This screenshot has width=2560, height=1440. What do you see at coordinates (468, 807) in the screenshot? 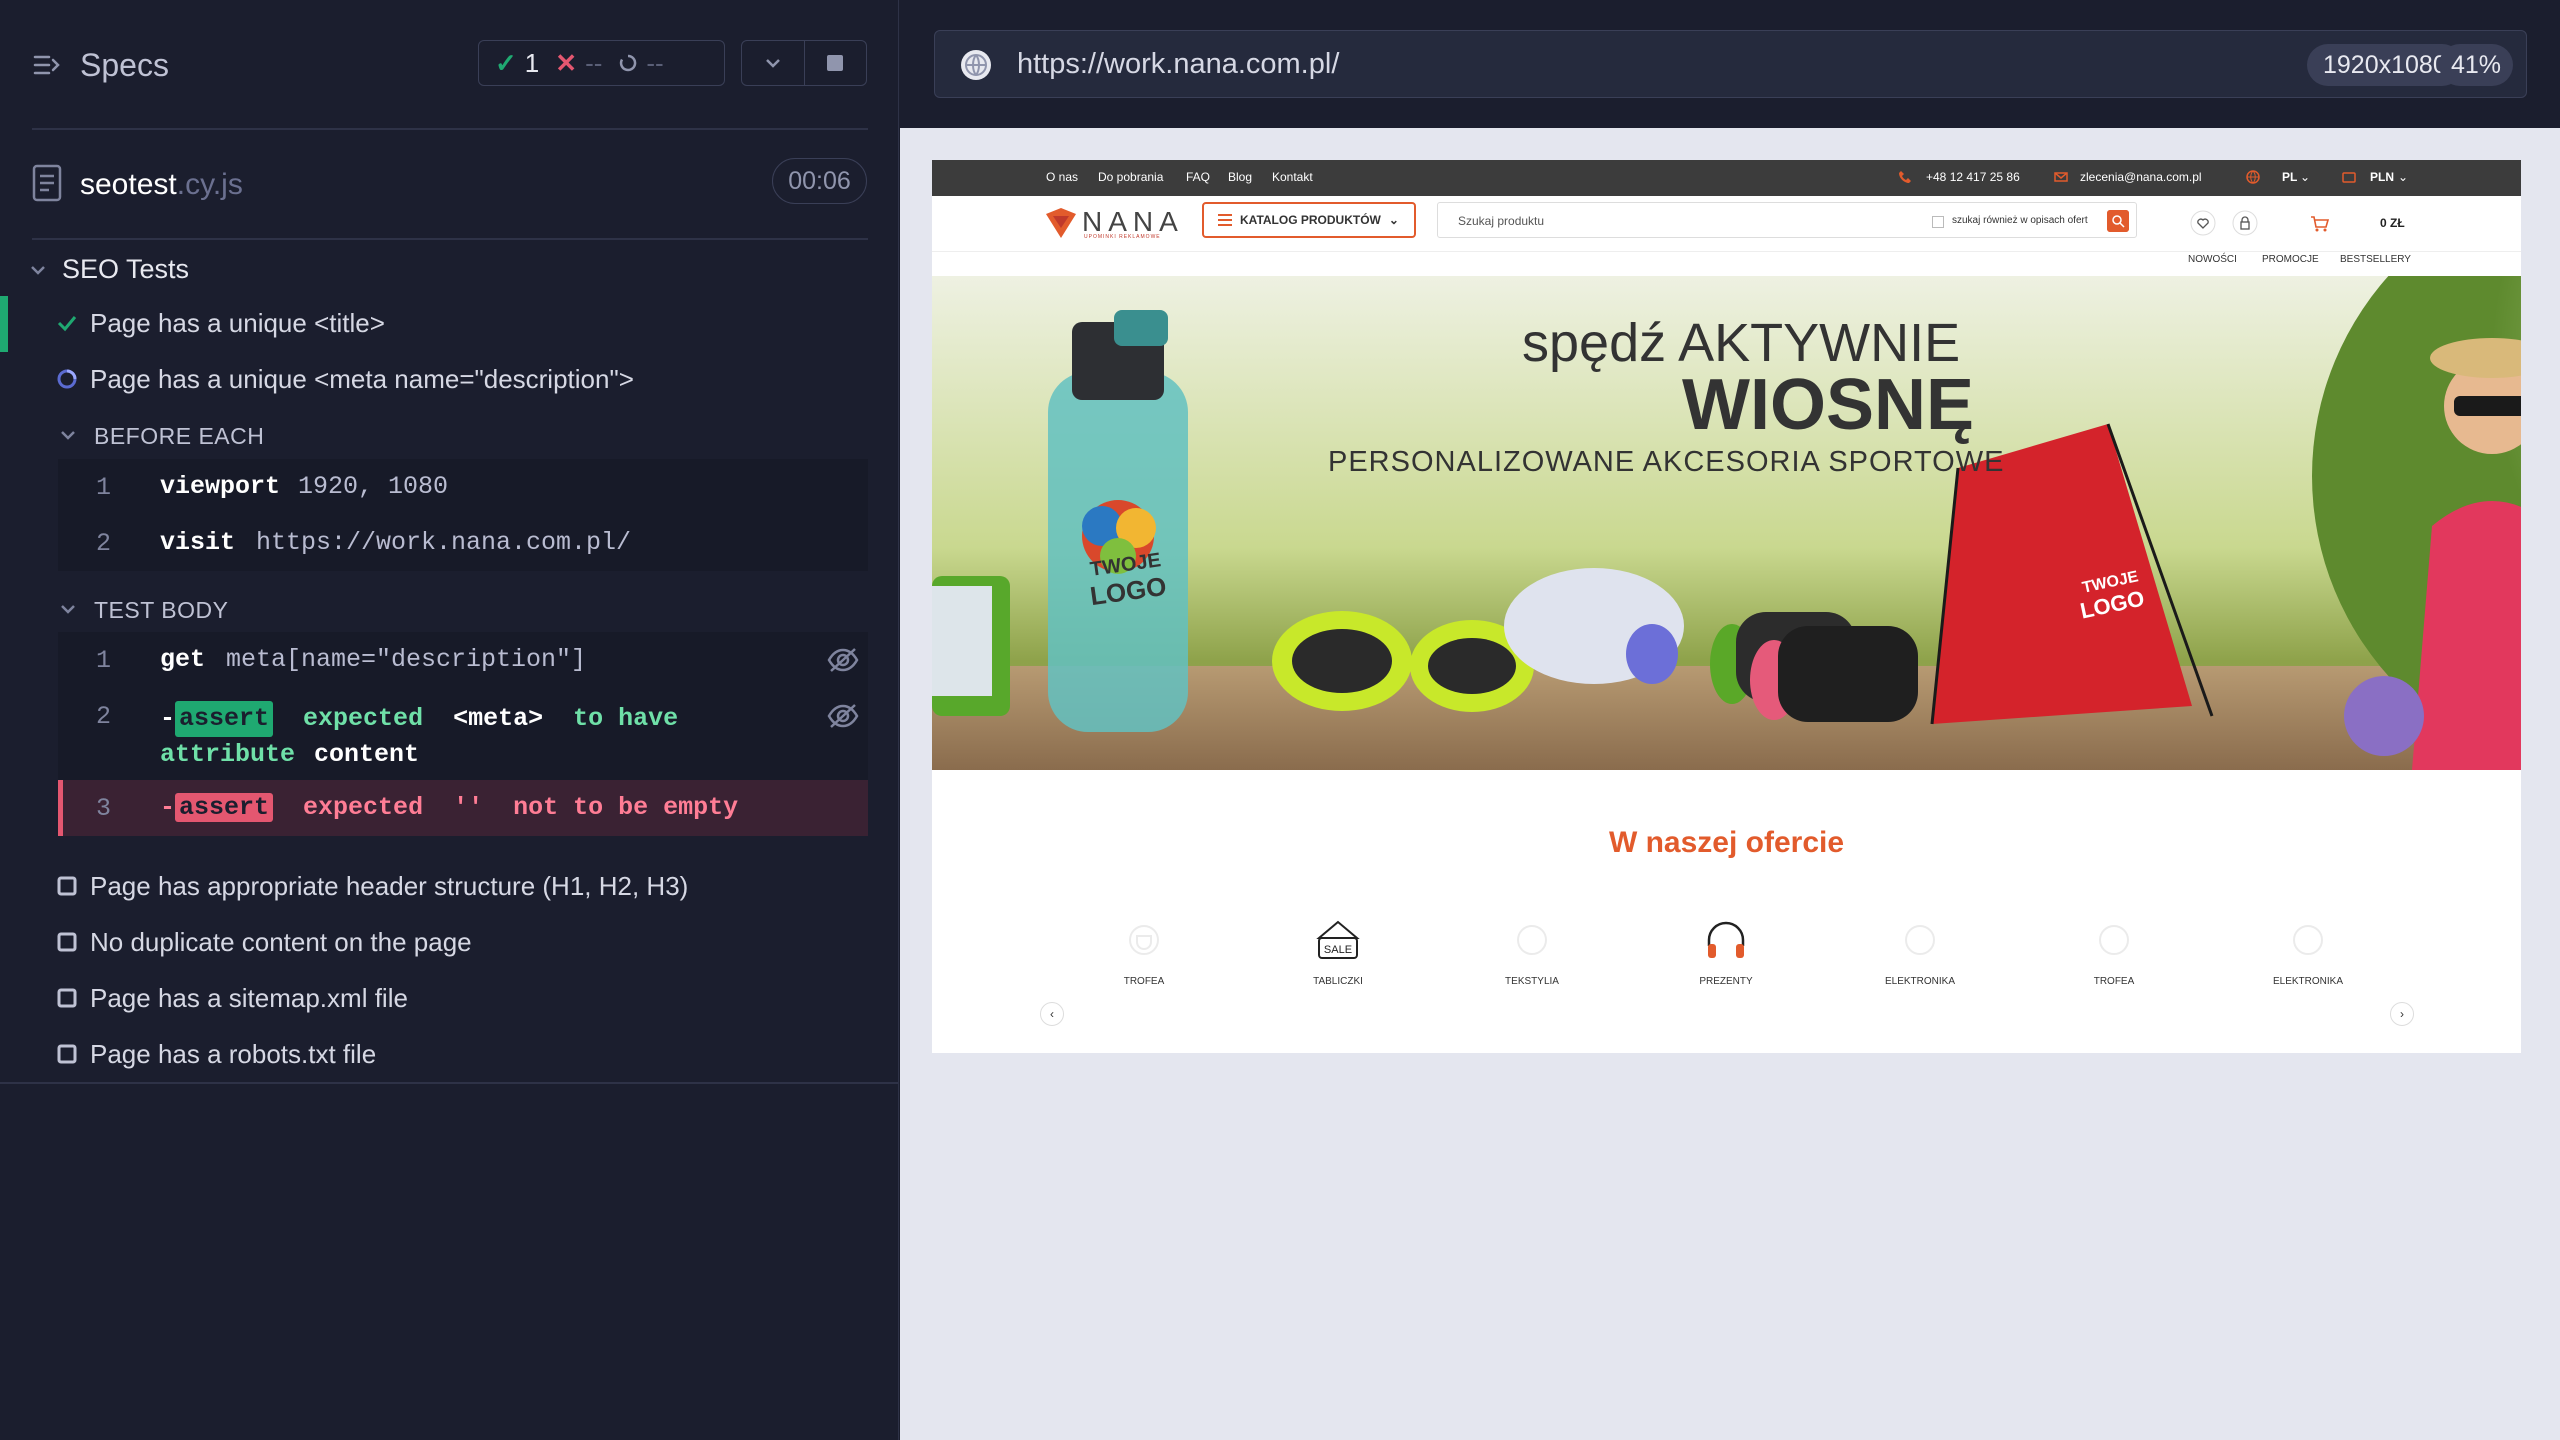
I see `assert-subject: ''` at bounding box center [468, 807].